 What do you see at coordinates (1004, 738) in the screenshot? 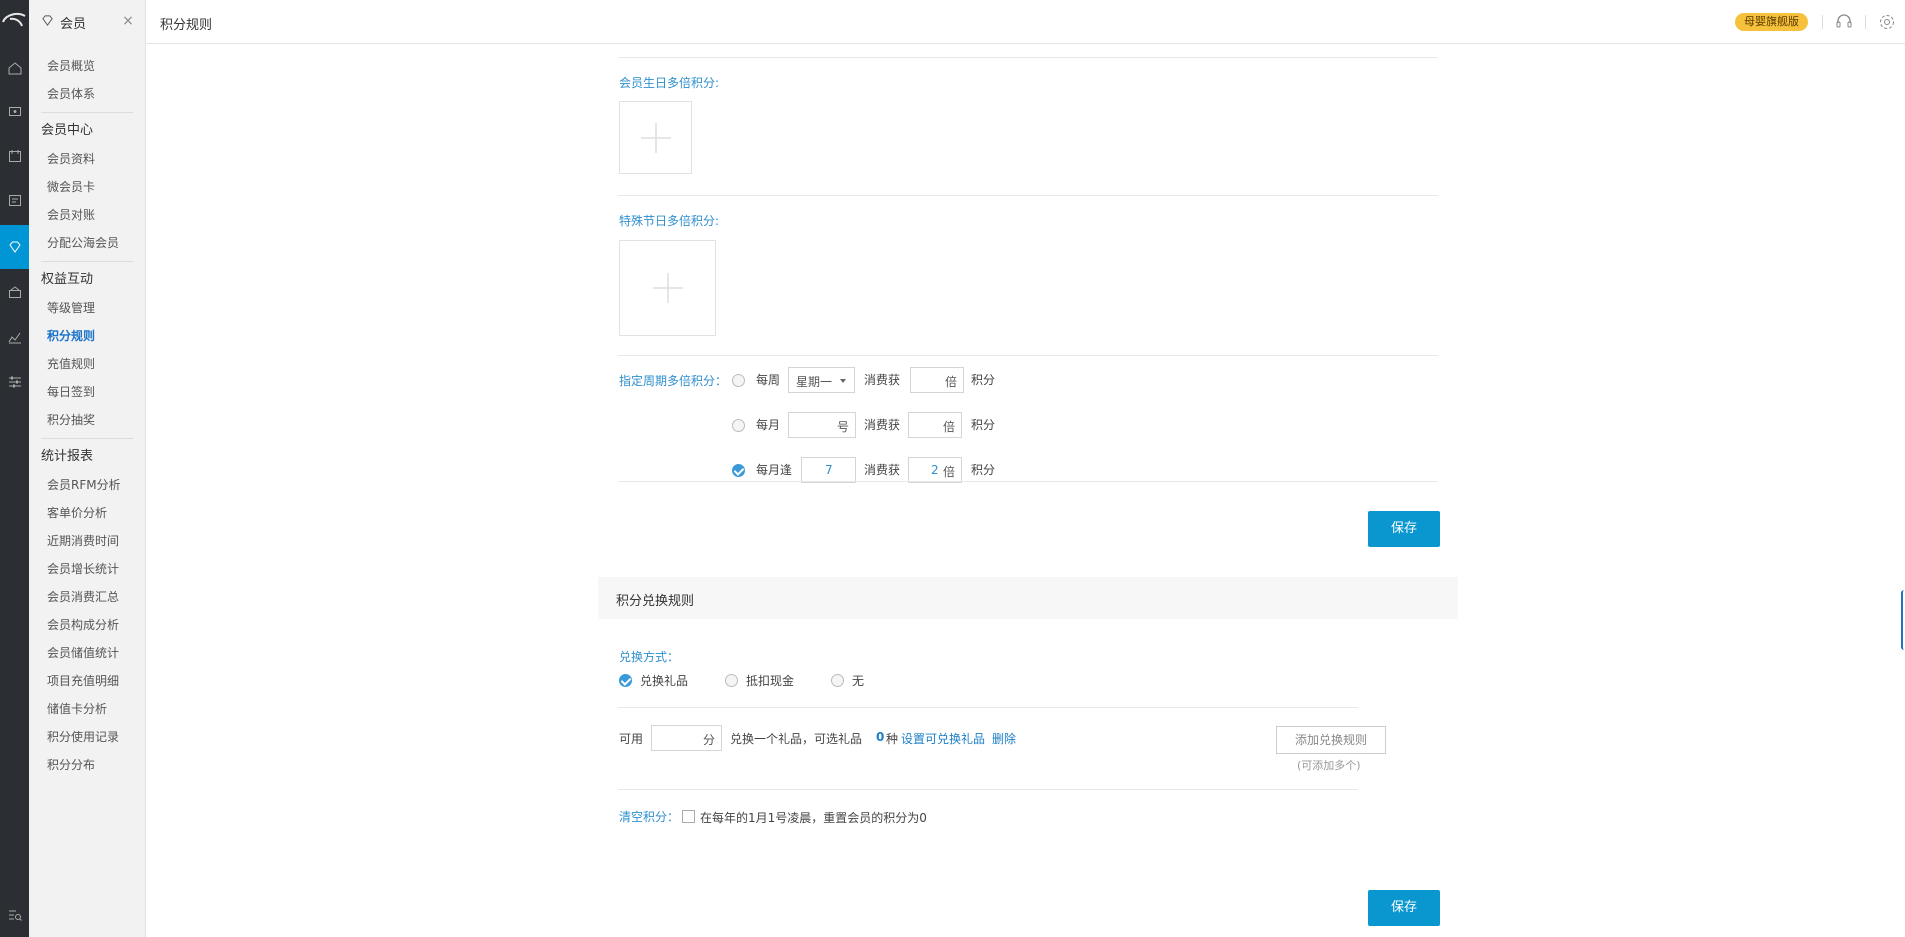
I see `delete-rule-link: 删除` at bounding box center [1004, 738].